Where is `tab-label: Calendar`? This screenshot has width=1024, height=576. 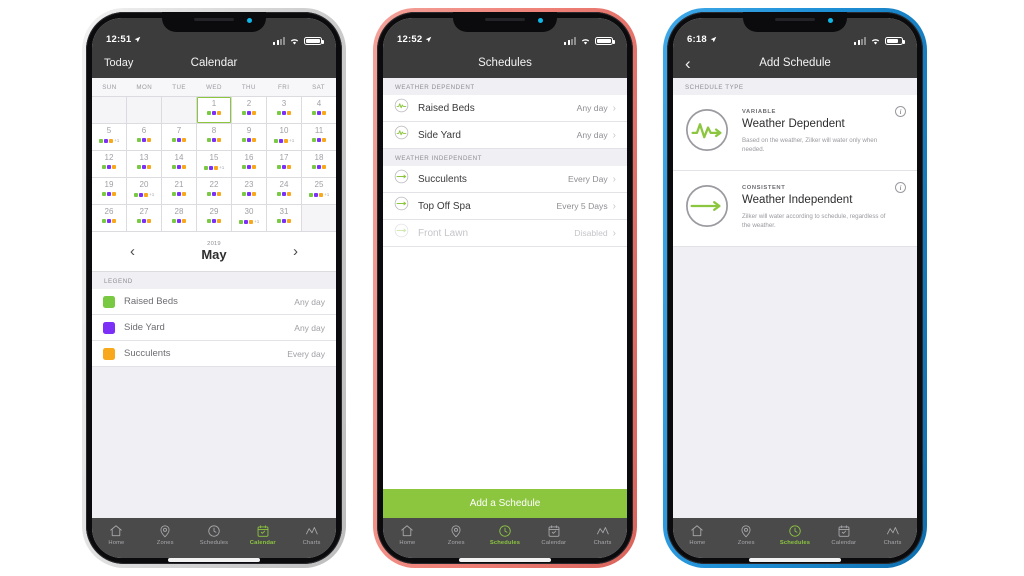 tab-label: Calendar is located at coordinates (554, 542).